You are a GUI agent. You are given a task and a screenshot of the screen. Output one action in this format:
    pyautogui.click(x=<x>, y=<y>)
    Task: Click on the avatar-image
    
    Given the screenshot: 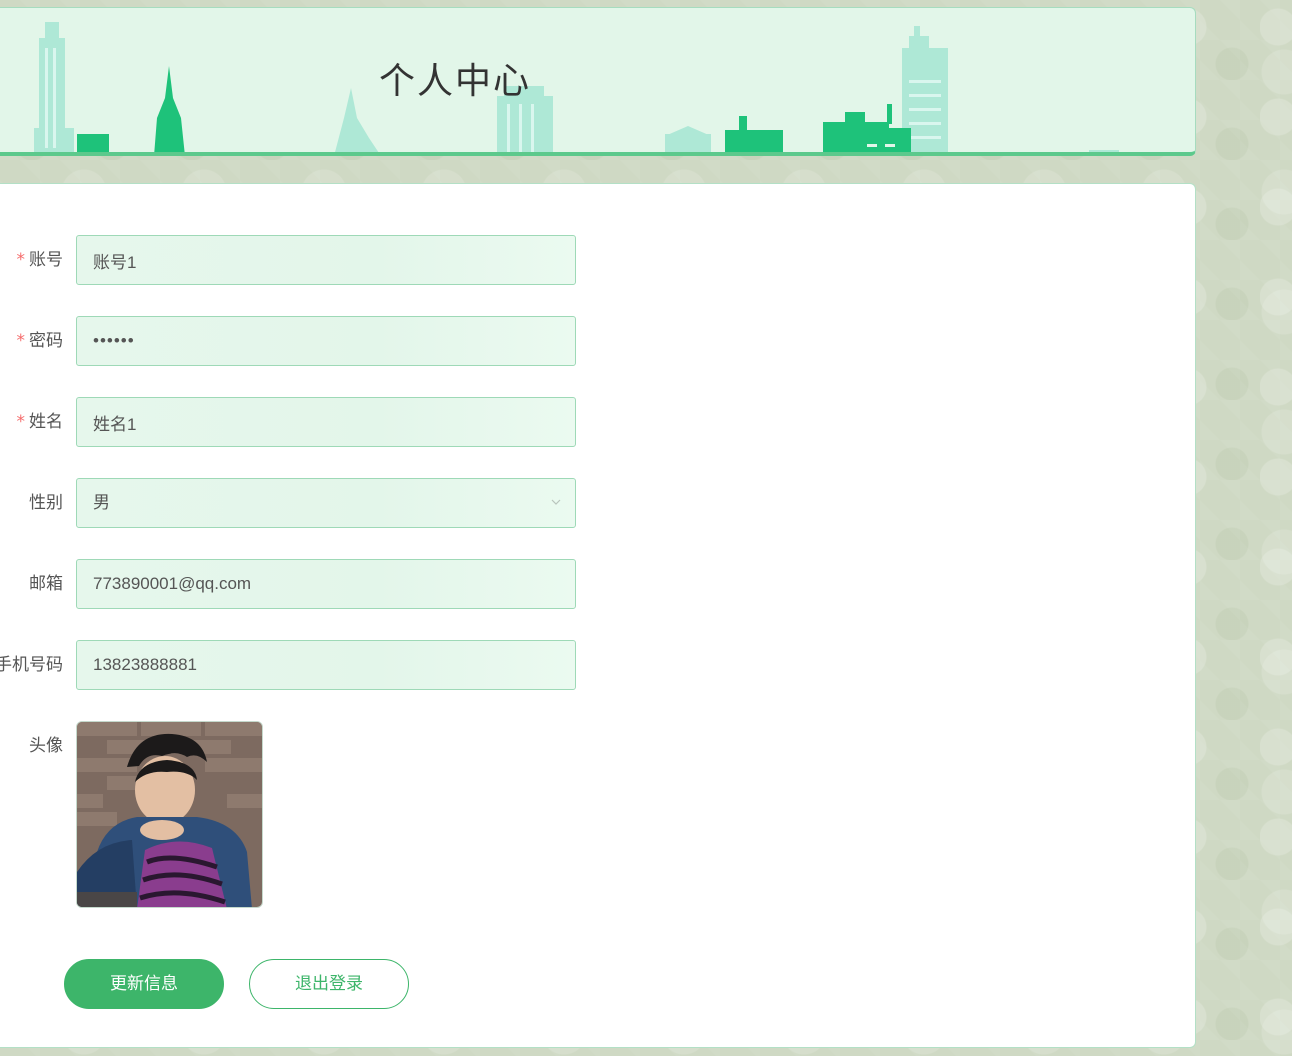 What is the action you would take?
    pyautogui.click(x=169, y=814)
    